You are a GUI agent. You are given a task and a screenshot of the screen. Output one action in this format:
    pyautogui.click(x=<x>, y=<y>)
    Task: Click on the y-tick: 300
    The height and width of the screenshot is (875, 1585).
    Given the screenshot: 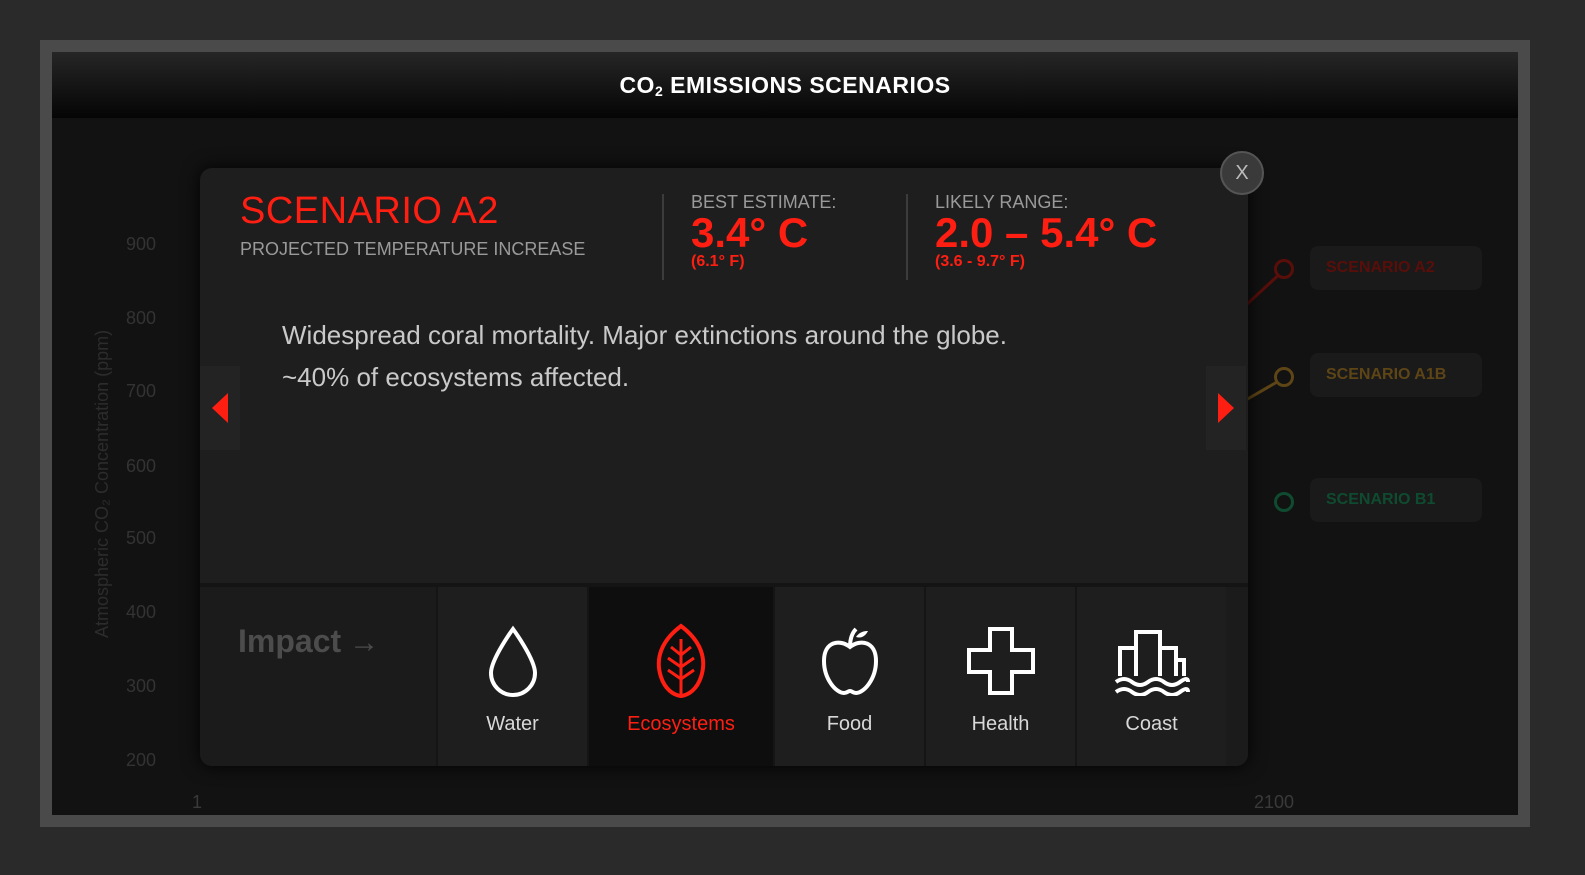 What is the action you would take?
    pyautogui.click(x=141, y=686)
    